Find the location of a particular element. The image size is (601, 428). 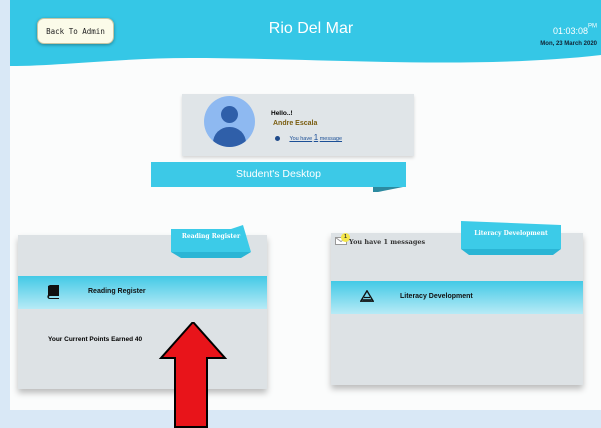

literacy-development-row: Literacy Development is located at coordinates (457, 297).